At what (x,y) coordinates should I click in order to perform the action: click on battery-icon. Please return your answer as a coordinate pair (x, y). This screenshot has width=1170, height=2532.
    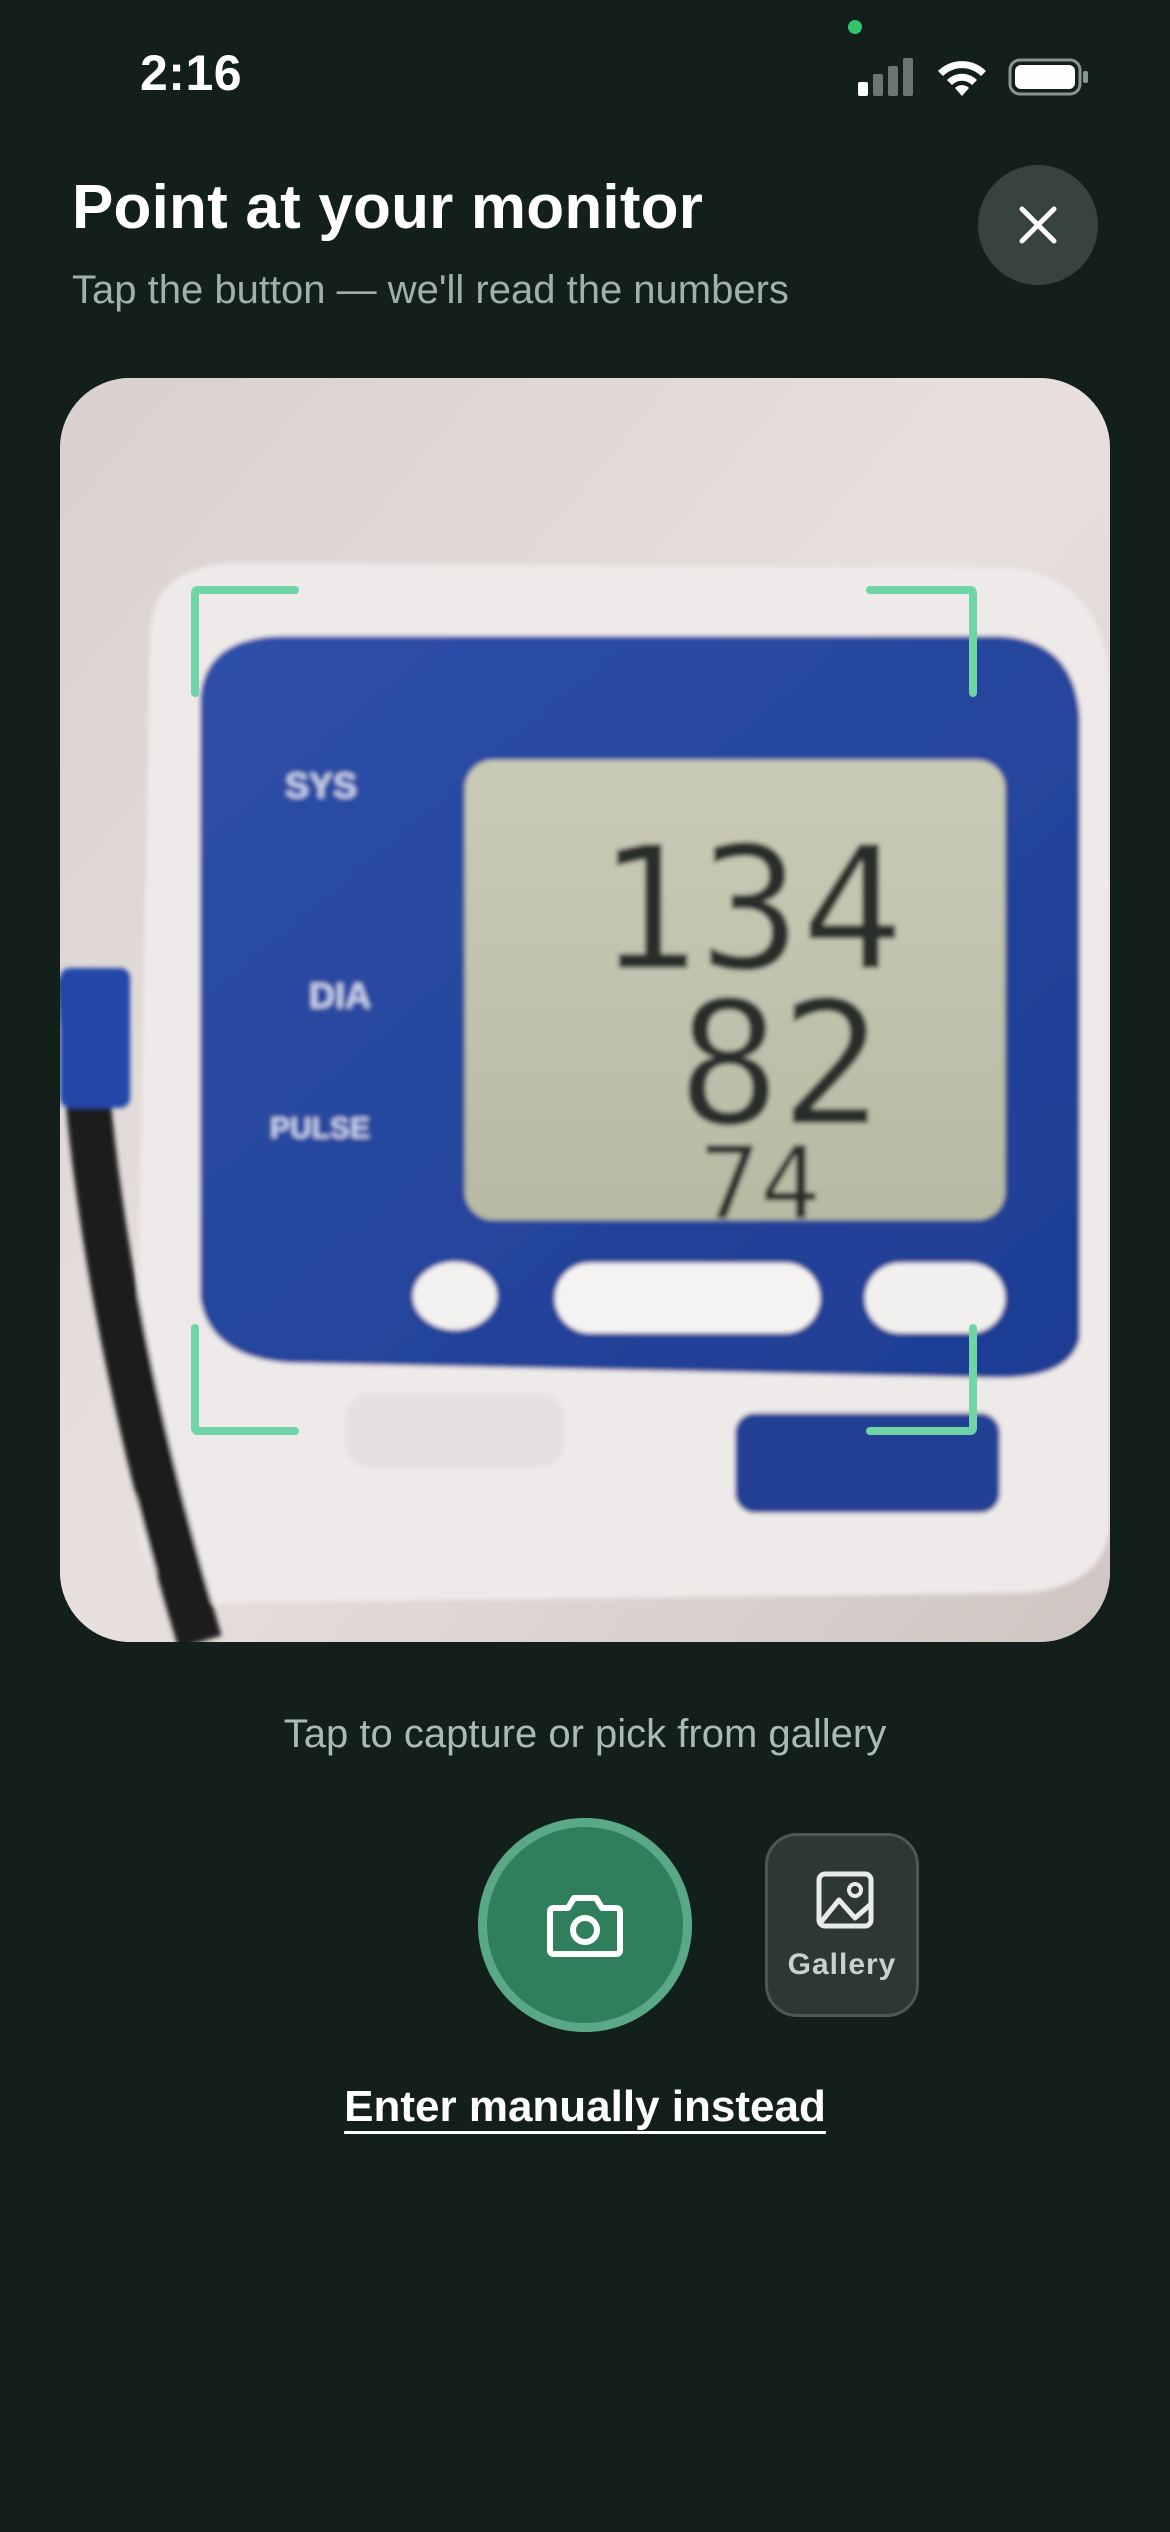
    Looking at the image, I should click on (1048, 77).